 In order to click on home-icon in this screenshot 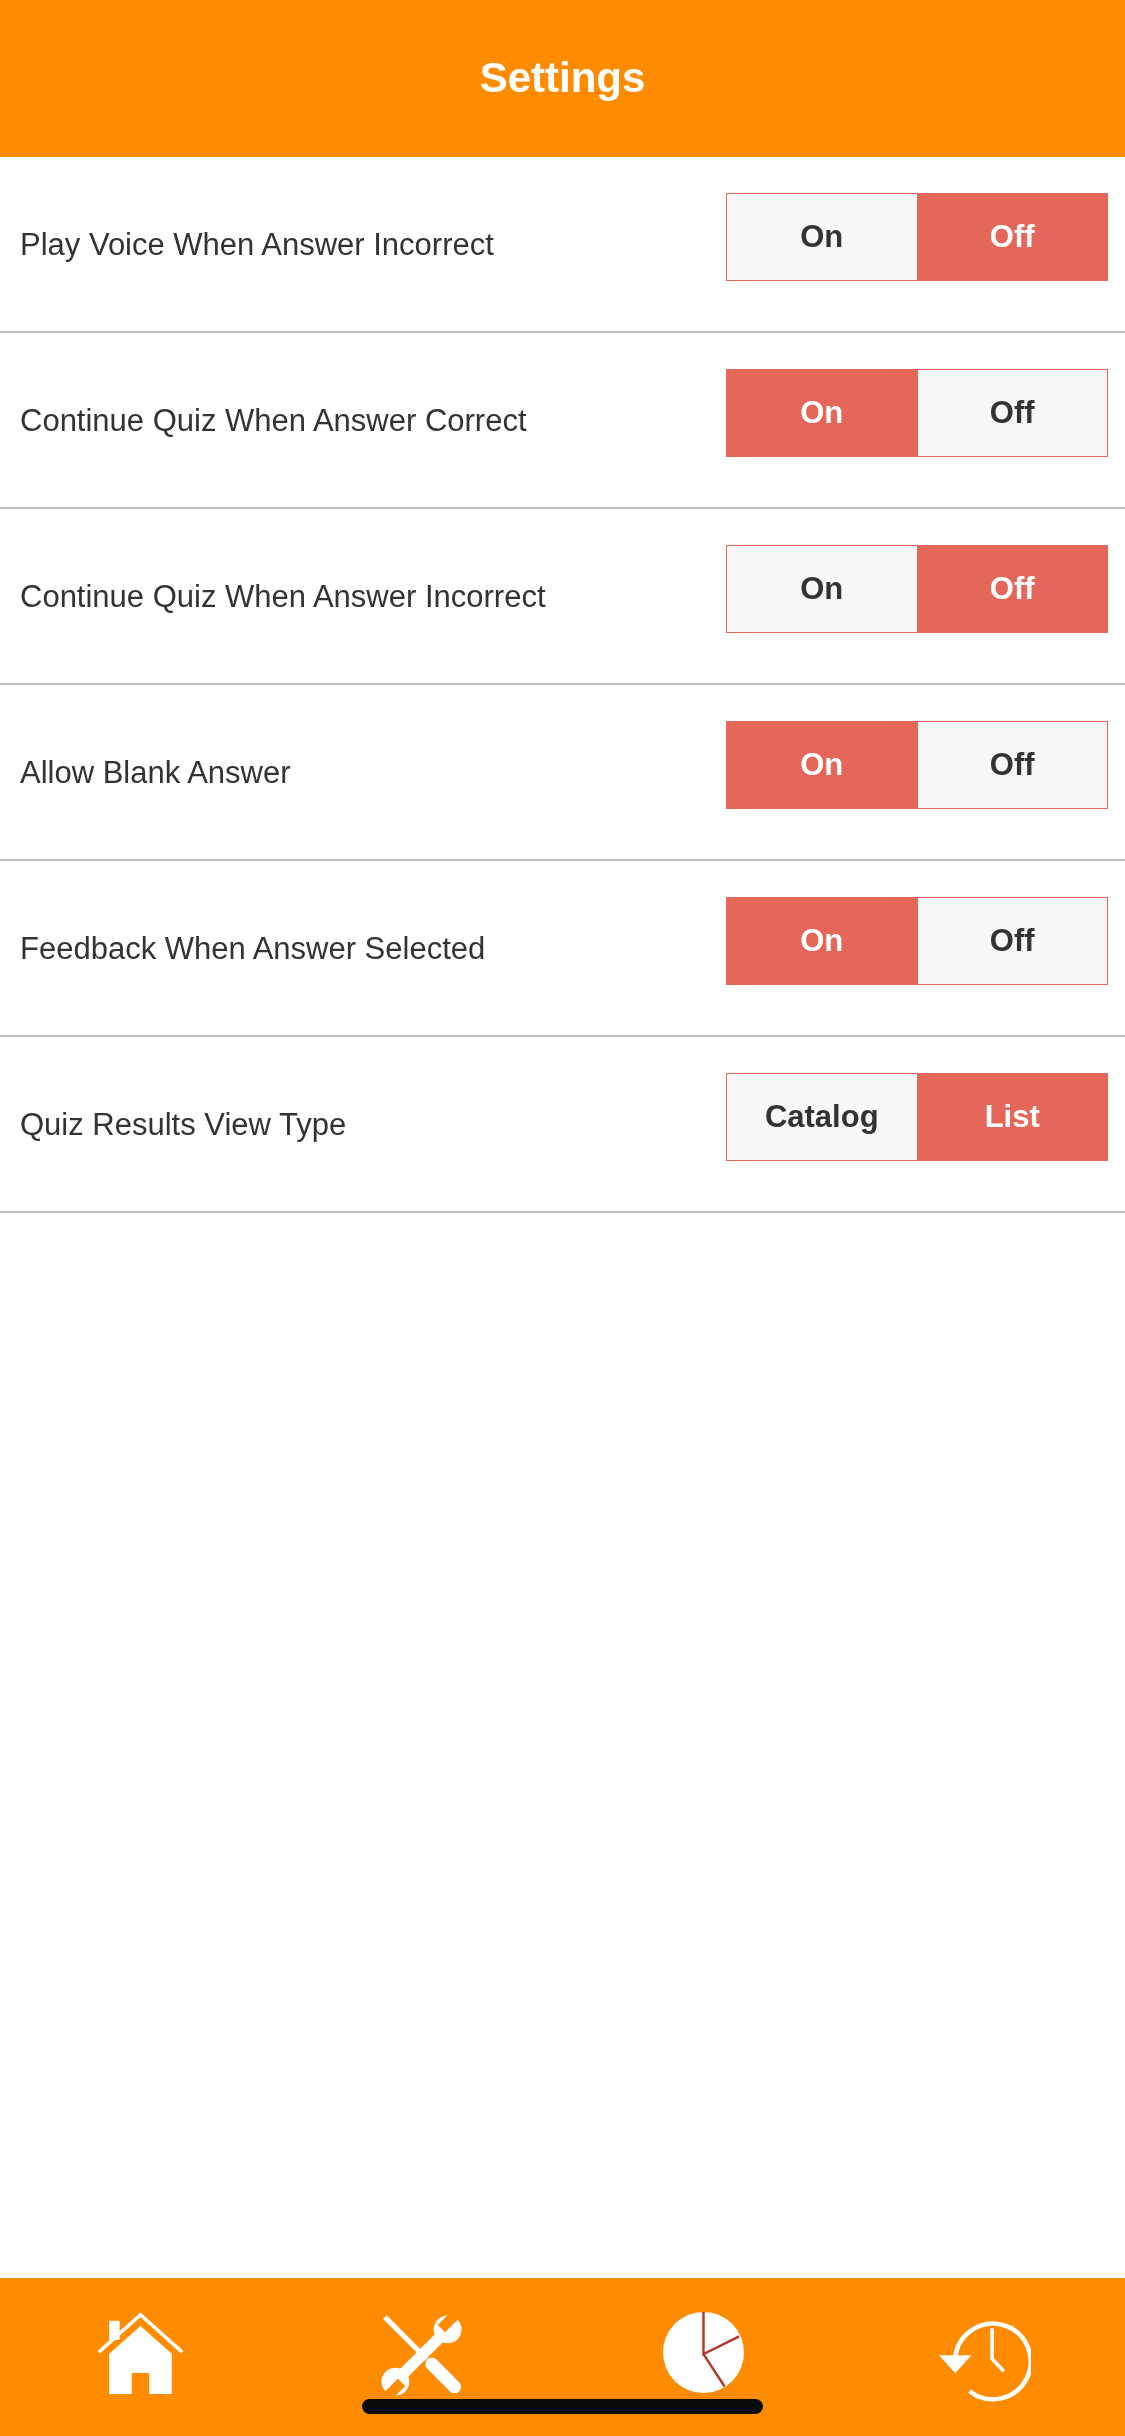, I will do `click(141, 2353)`.